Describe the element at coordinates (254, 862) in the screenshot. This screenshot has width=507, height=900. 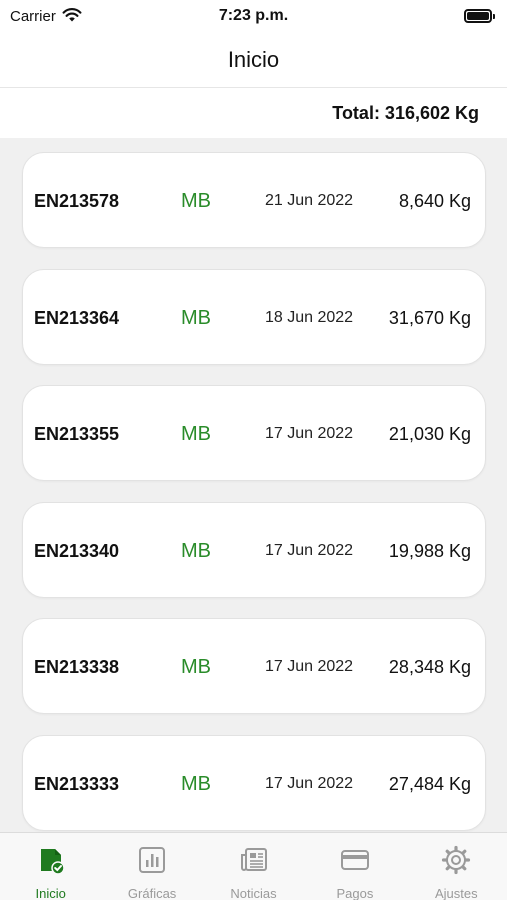
I see `newspaper-icon` at that location.